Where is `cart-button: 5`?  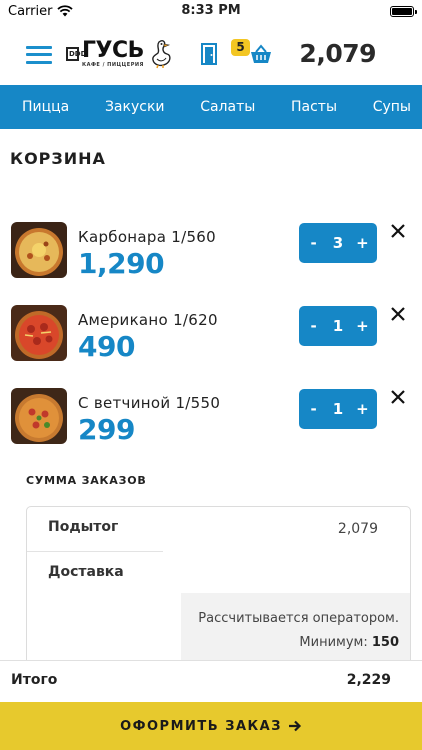 cart-button: 5 is located at coordinates (251, 53).